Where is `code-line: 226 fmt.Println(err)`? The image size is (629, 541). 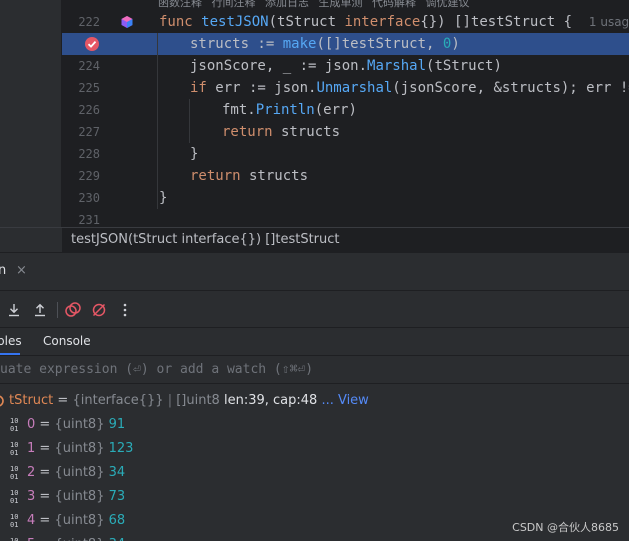
code-line: 226 fmt.Println(err) is located at coordinates (345, 110).